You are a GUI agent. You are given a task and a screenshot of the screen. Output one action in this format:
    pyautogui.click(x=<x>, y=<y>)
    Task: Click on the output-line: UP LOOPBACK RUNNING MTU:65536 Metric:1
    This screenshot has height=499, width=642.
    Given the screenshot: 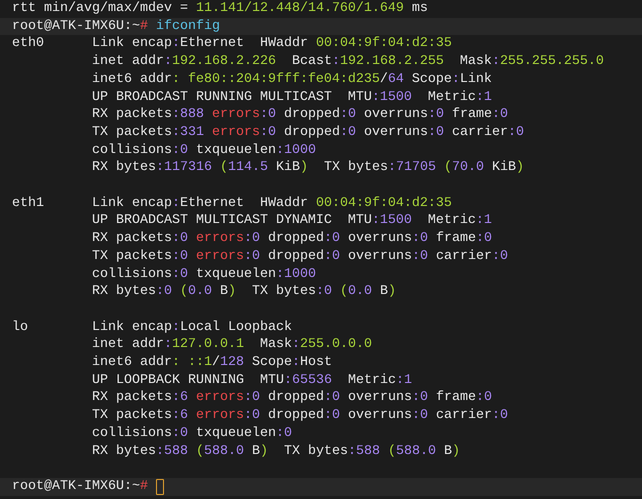 What is the action you would take?
    pyautogui.click(x=251, y=381)
    